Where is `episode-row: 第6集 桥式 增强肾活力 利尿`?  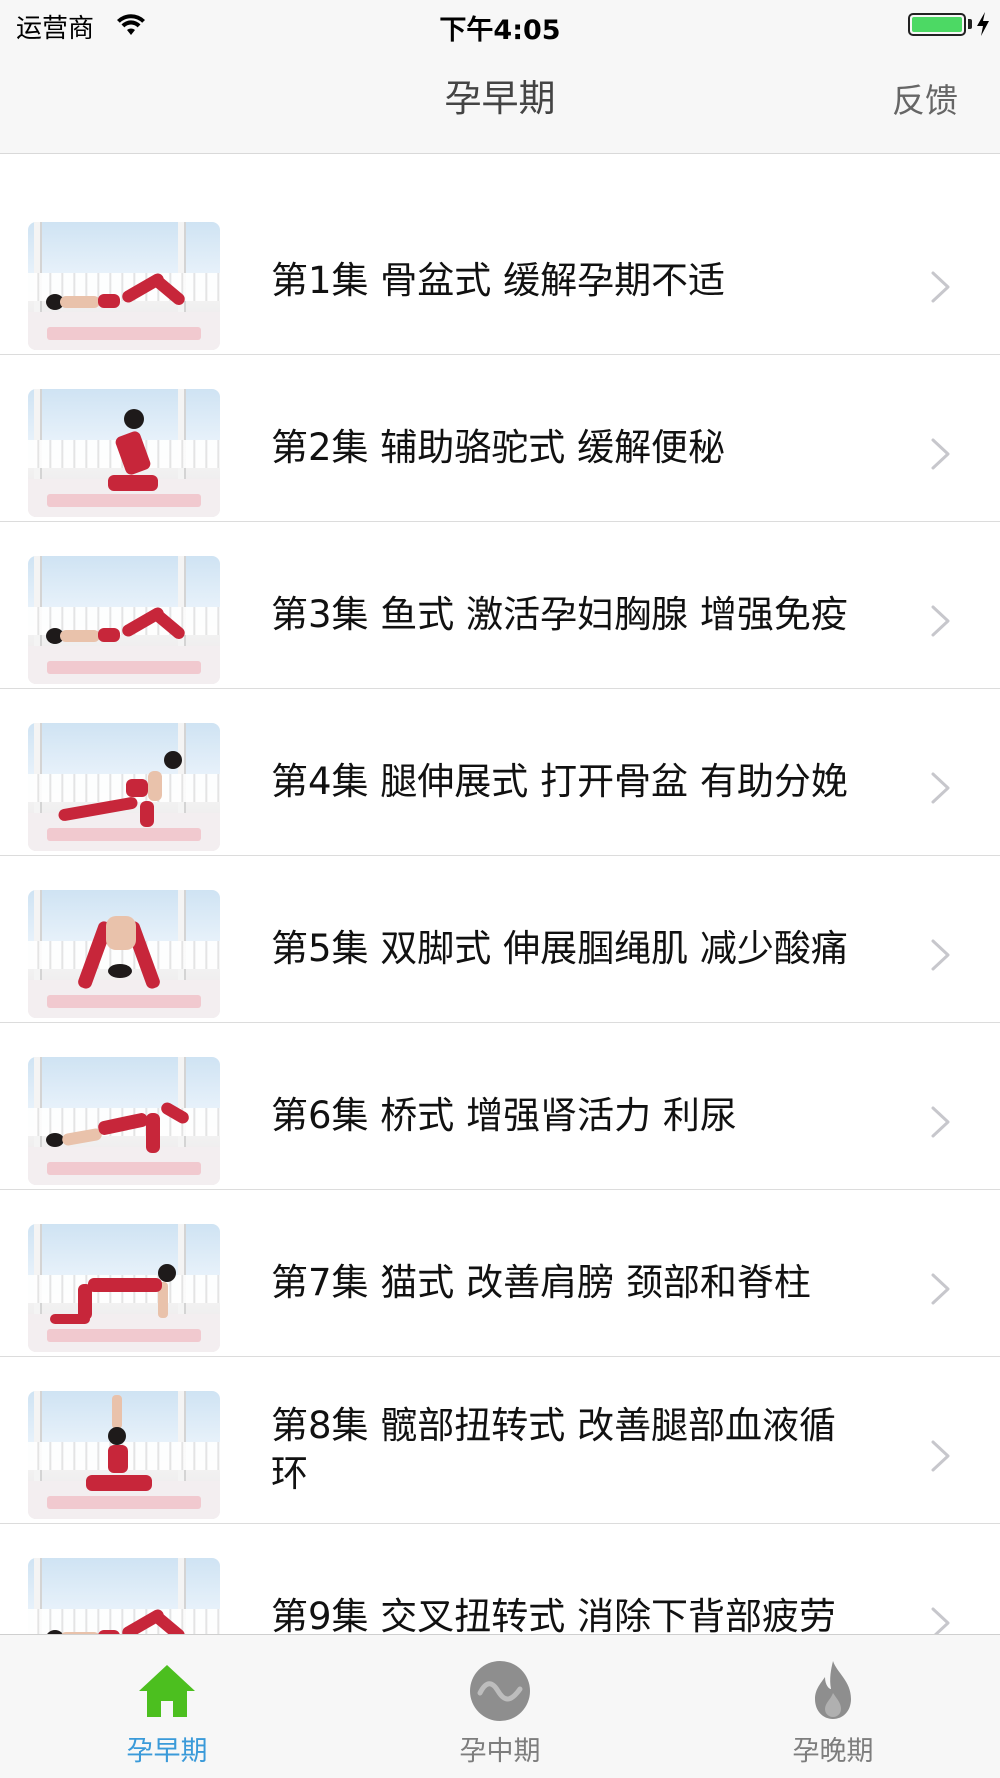
episode-row: 第6集 桥式 增强肾活力 利尿 is located at coordinates (500, 1106).